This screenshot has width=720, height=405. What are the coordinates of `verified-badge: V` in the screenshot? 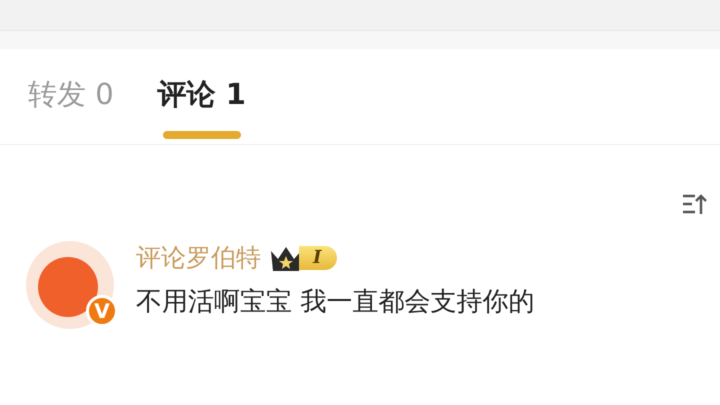 It's located at (102, 311).